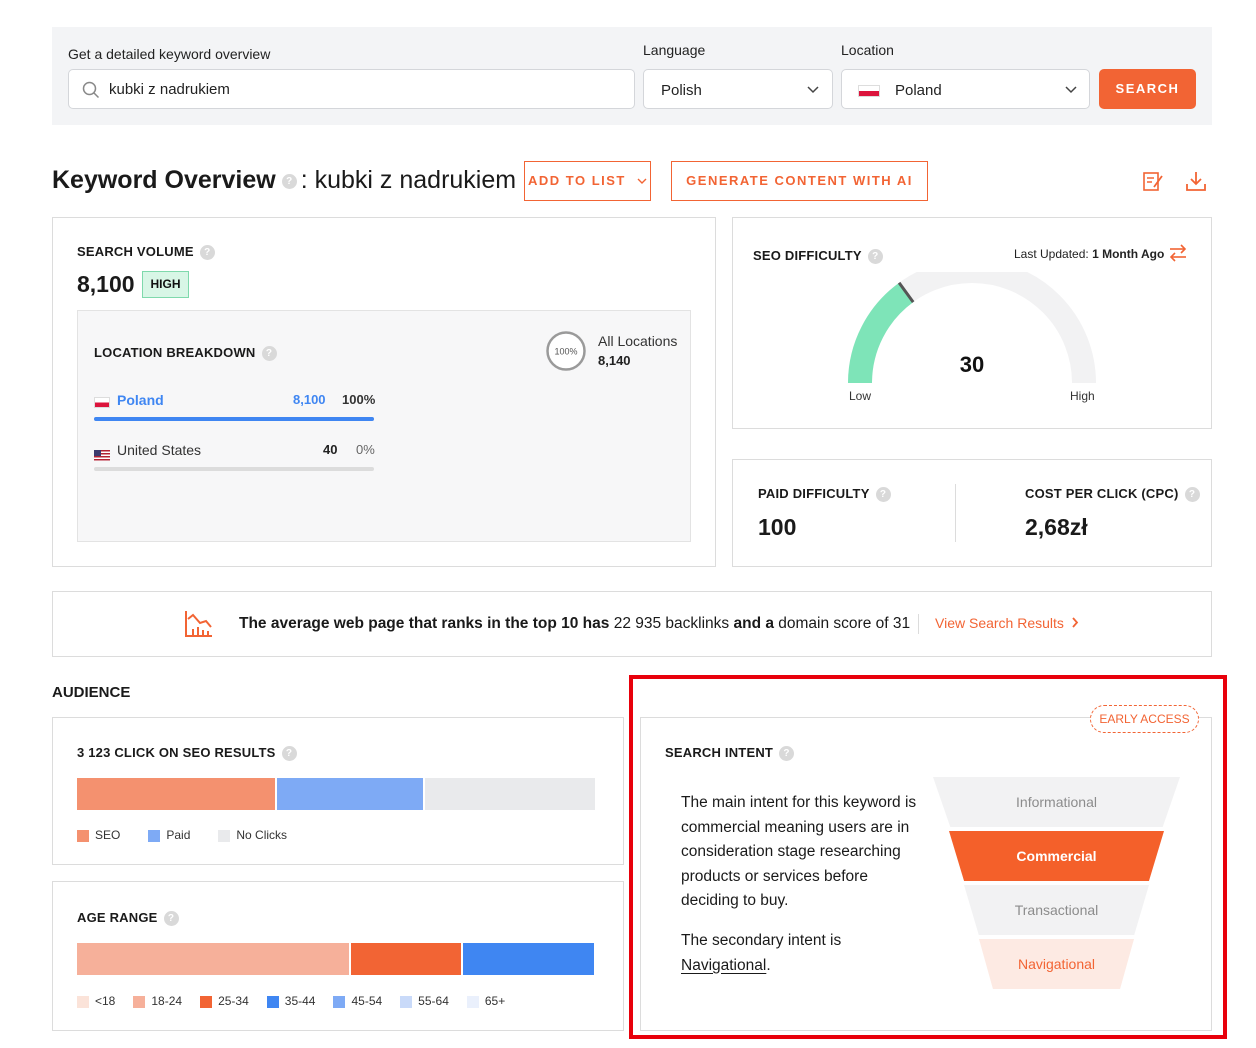 This screenshot has height=1048, width=1256. What do you see at coordinates (1147, 89) in the screenshot?
I see `search-button: SEARCH` at bounding box center [1147, 89].